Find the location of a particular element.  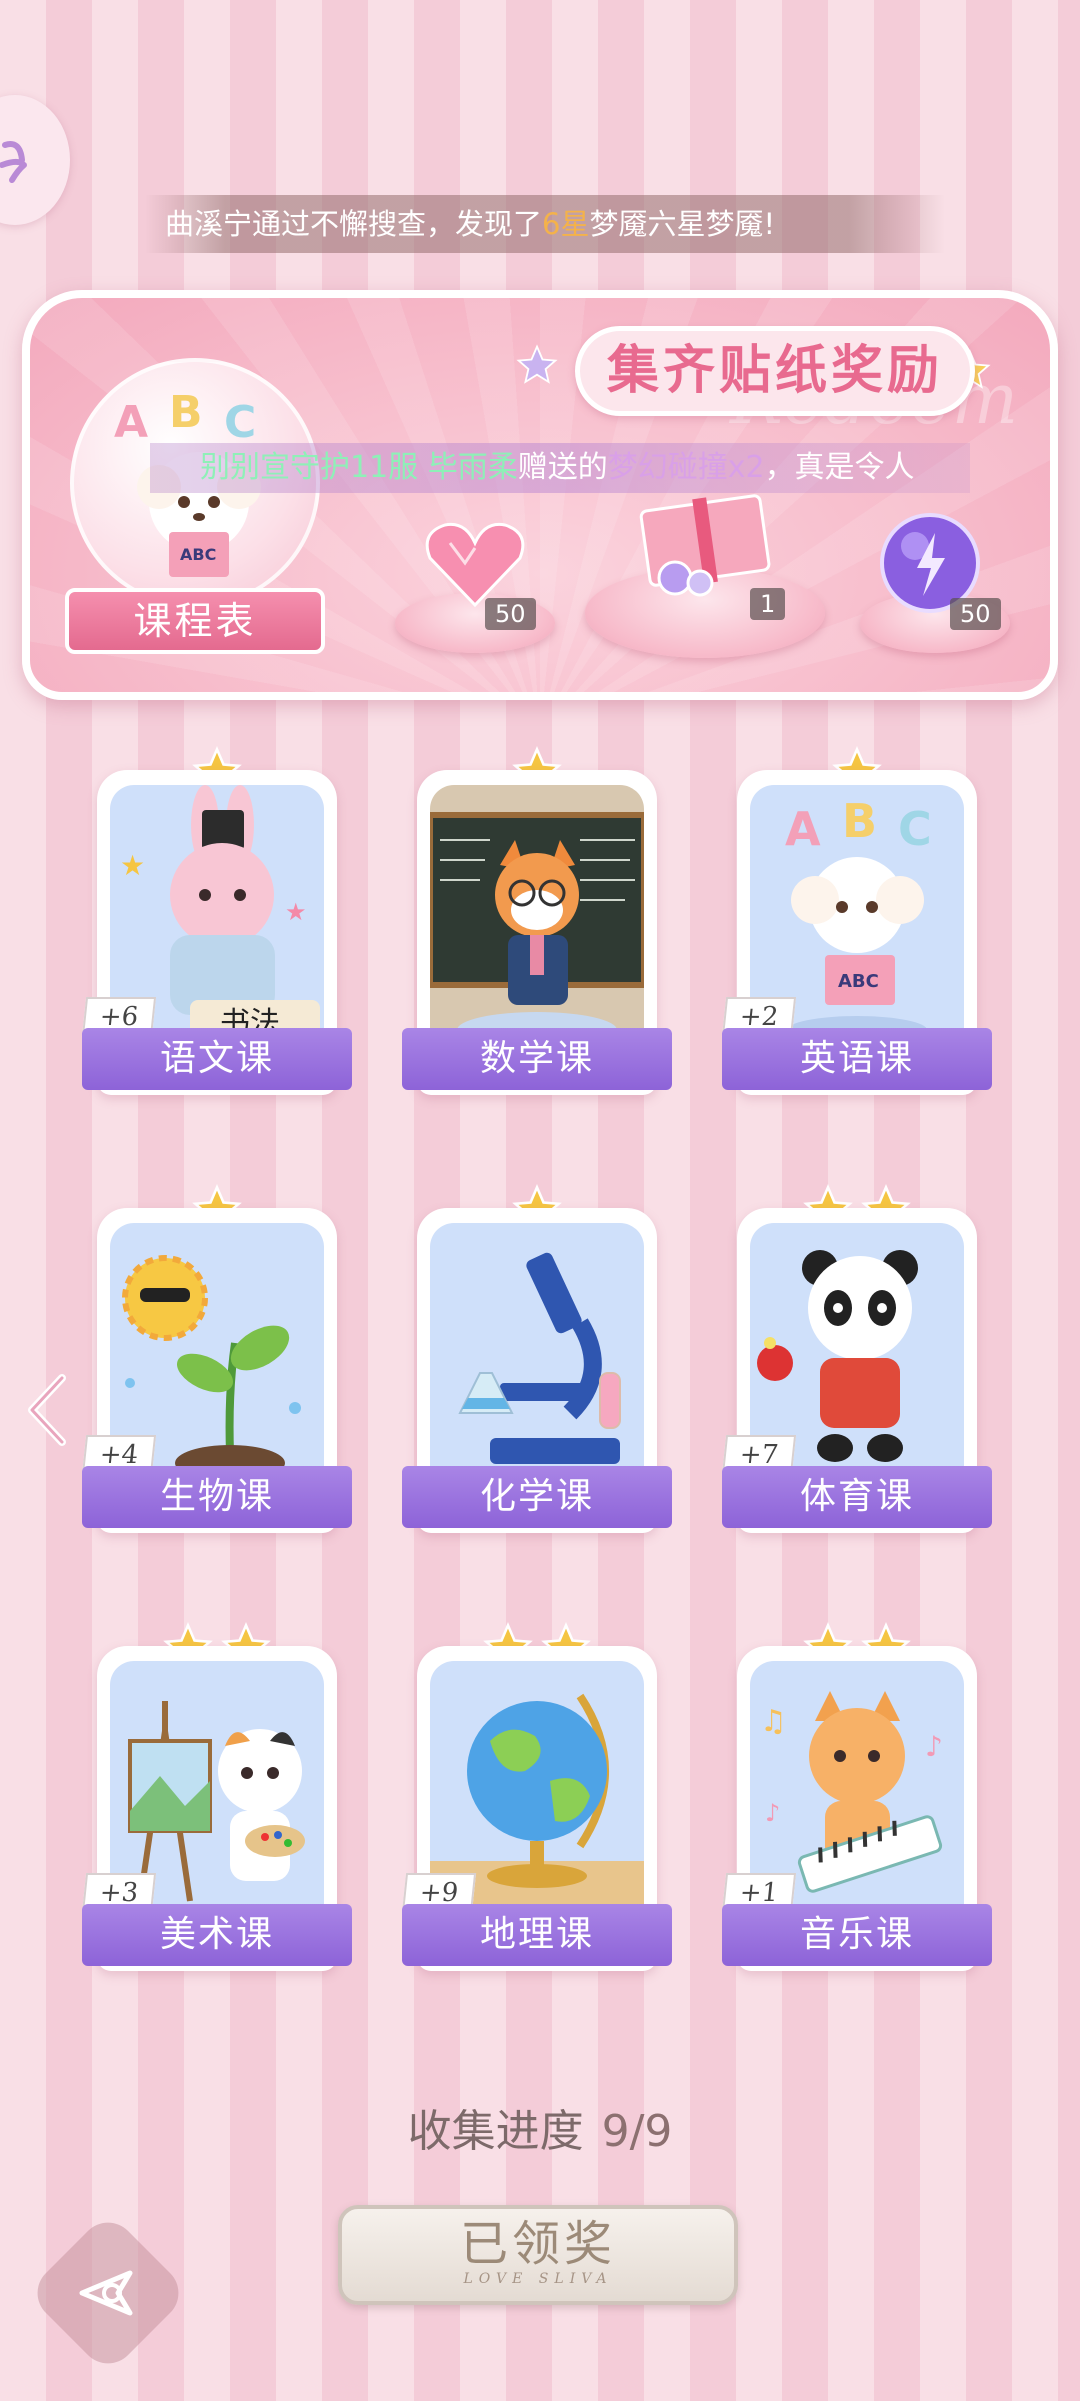

course-label: 音乐课 is located at coordinates (857, 1935).